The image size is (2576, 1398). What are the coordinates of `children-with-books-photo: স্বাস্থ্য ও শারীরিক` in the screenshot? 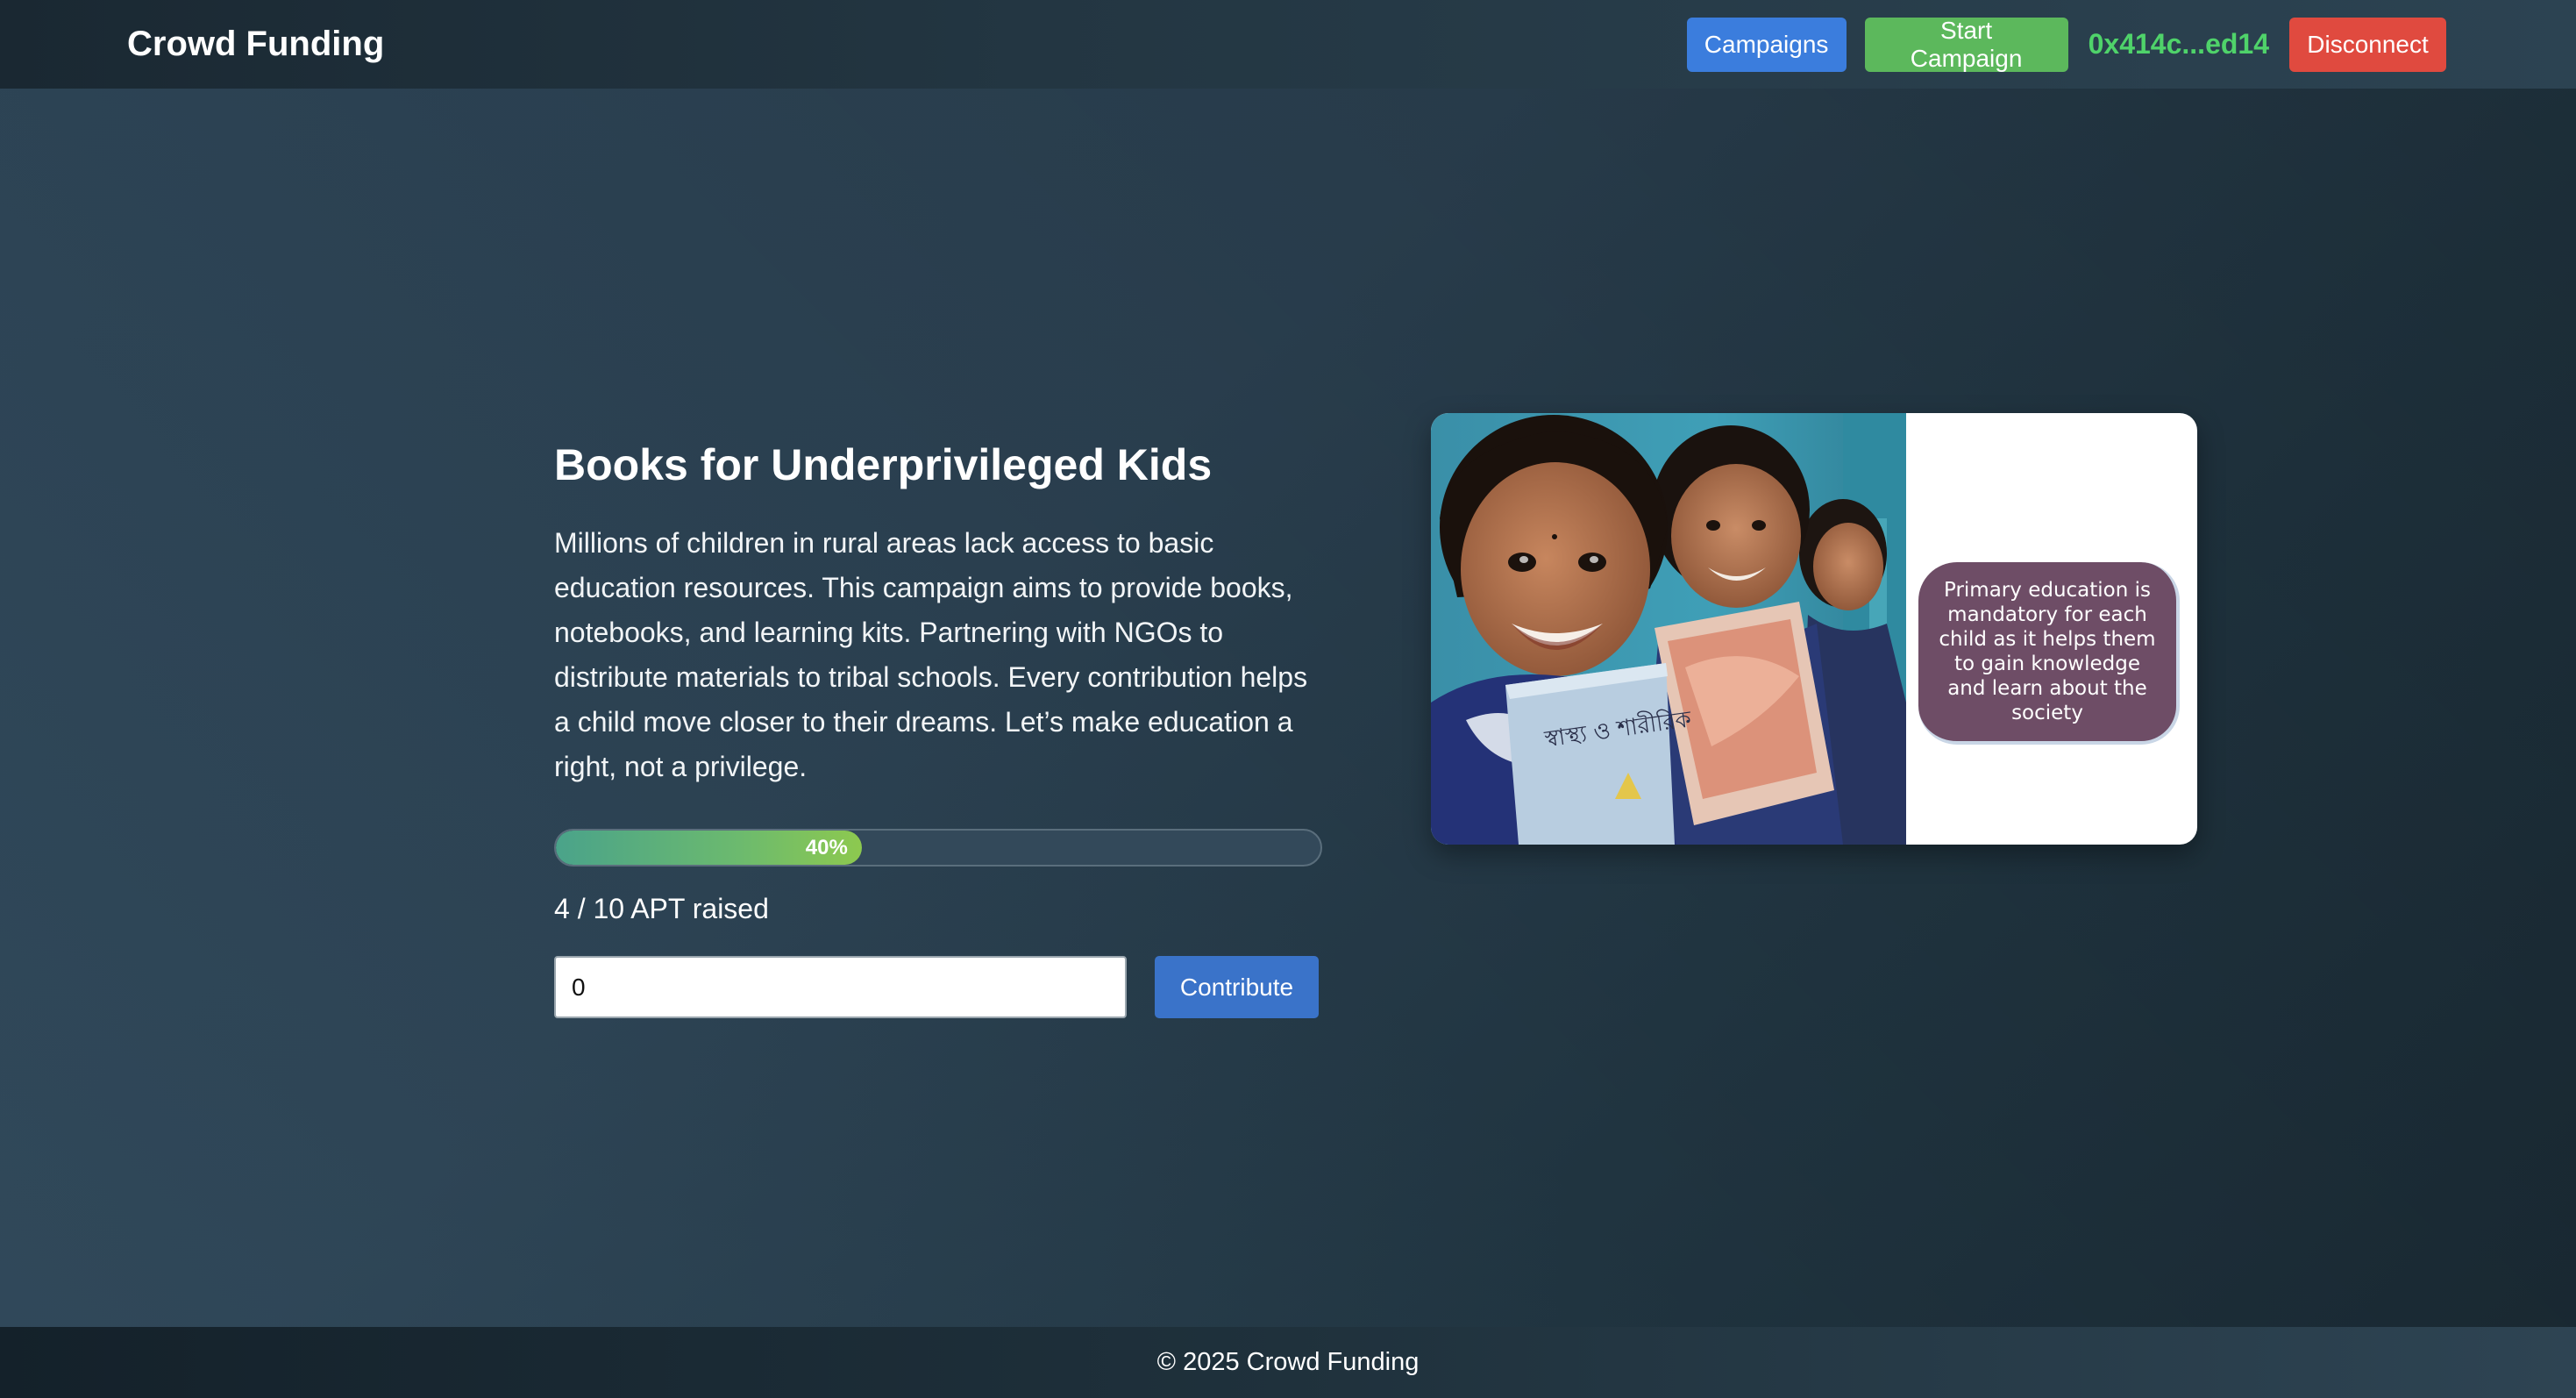 It's located at (1668, 629).